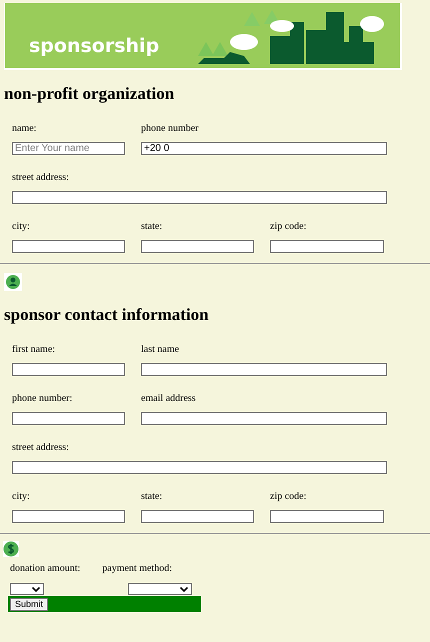  What do you see at coordinates (137, 569) in the screenshot?
I see `field-label: payment method:` at bounding box center [137, 569].